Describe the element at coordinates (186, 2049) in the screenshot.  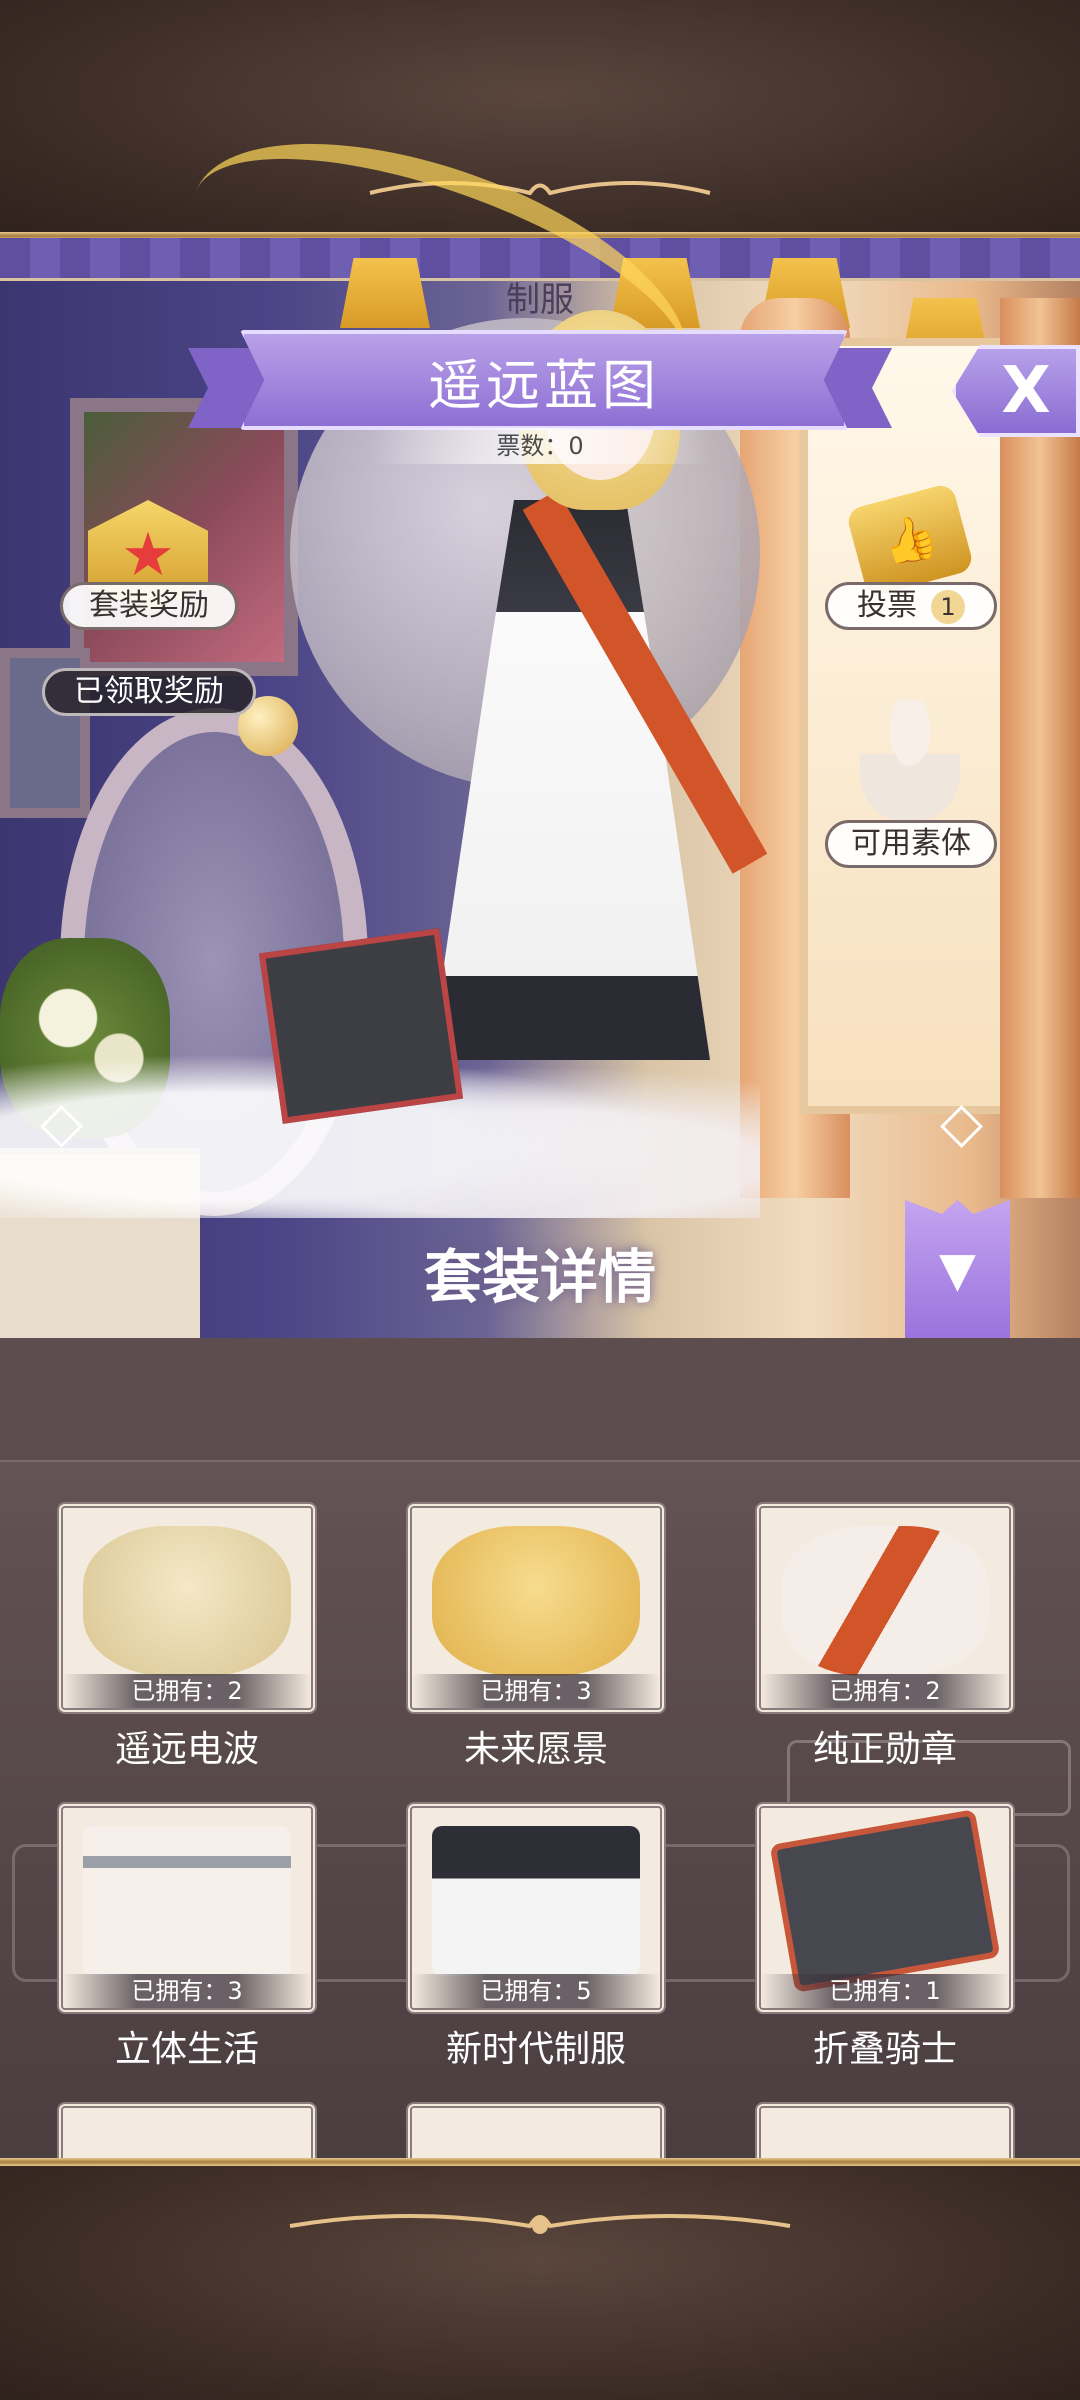
I see `item-name: 立体生活` at that location.